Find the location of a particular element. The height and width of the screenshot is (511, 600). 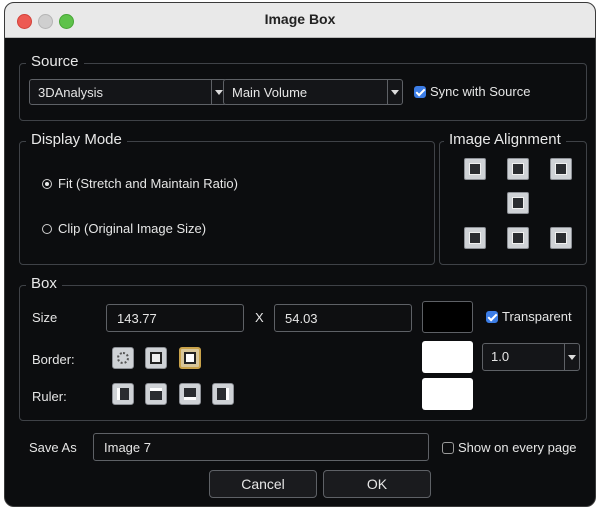

ok-button: OK is located at coordinates (377, 484).